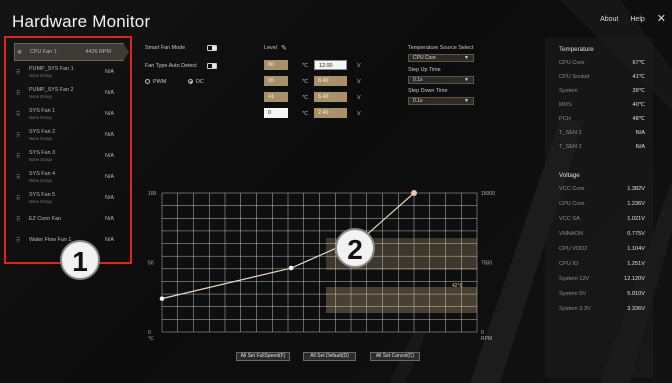 The image size is (672, 383). What do you see at coordinates (576, 49) in the screenshot?
I see `temperature-header: Temperature` at bounding box center [576, 49].